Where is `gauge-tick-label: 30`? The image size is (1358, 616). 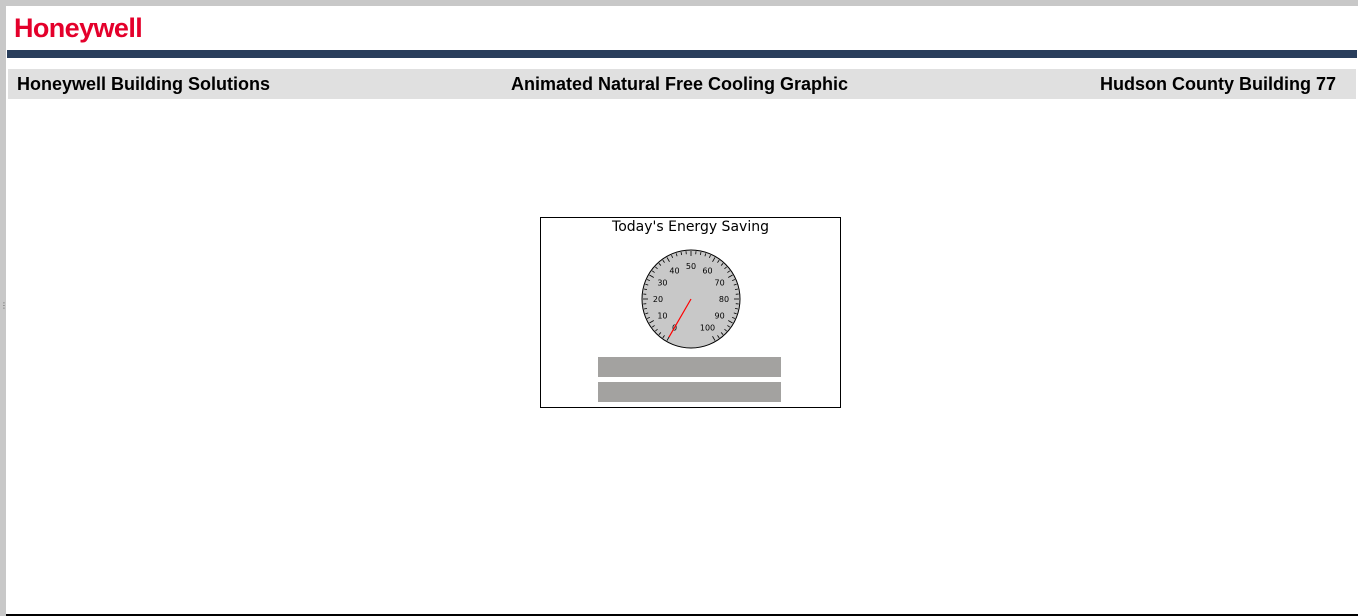
gauge-tick-label: 30 is located at coordinates (662, 283).